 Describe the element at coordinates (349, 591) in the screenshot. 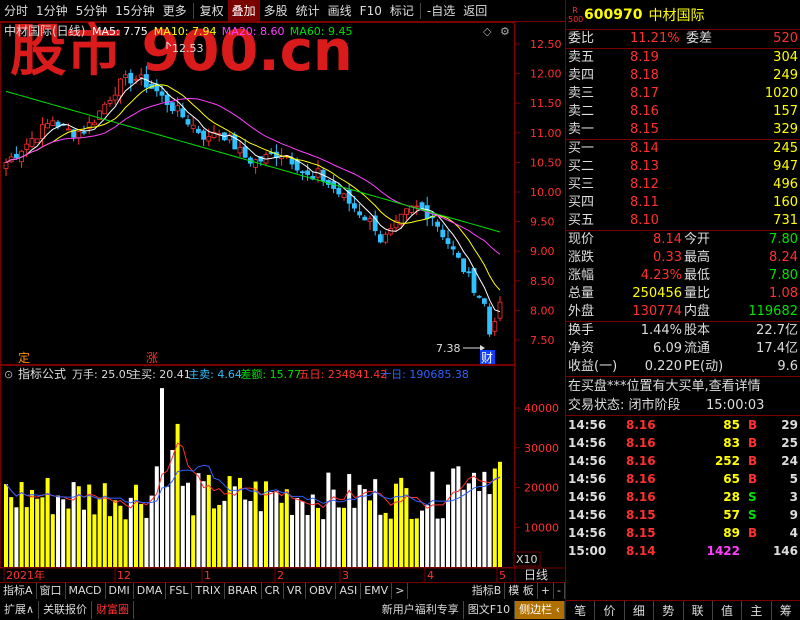

I see `indicator-tab-11: ASI` at that location.